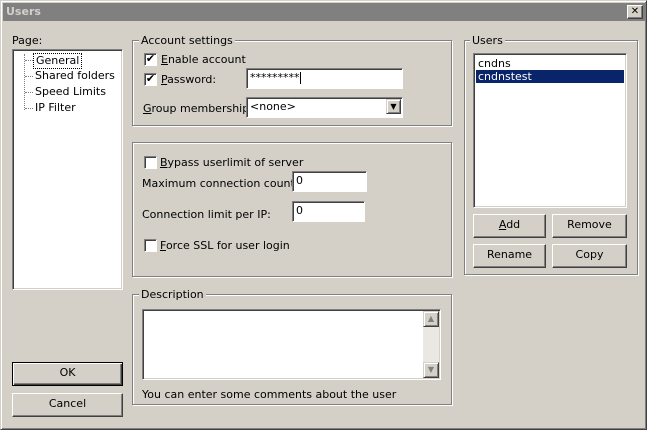 This screenshot has width=647, height=430. I want to click on password-checkbox: ✔, so click(150, 79).